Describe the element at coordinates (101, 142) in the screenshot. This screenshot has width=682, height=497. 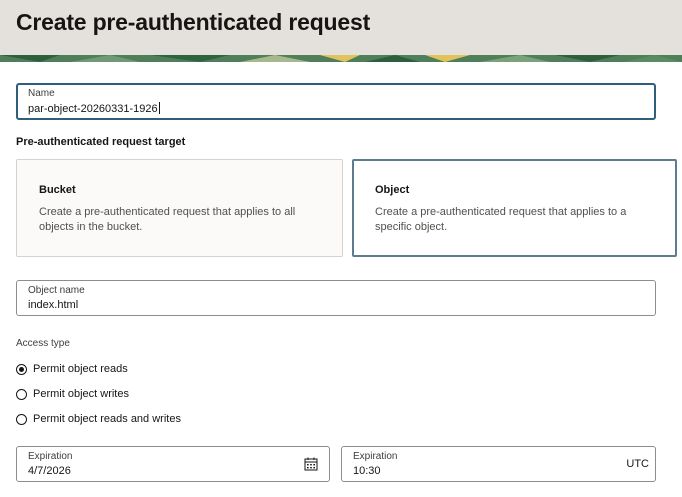
I see `target-section-title: Pre-authenticated request target` at that location.